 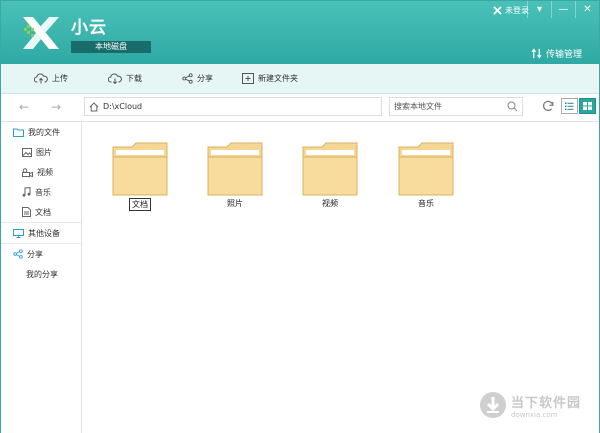 I want to click on minimize-button: —, so click(x=563, y=9).